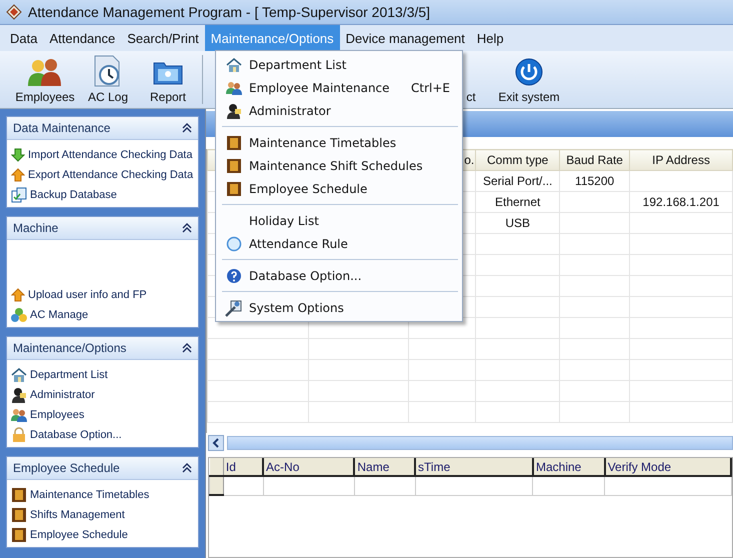  Describe the element at coordinates (339, 87) in the screenshot. I see `menu-option: Employee Maintenance Ctrl+E` at that location.